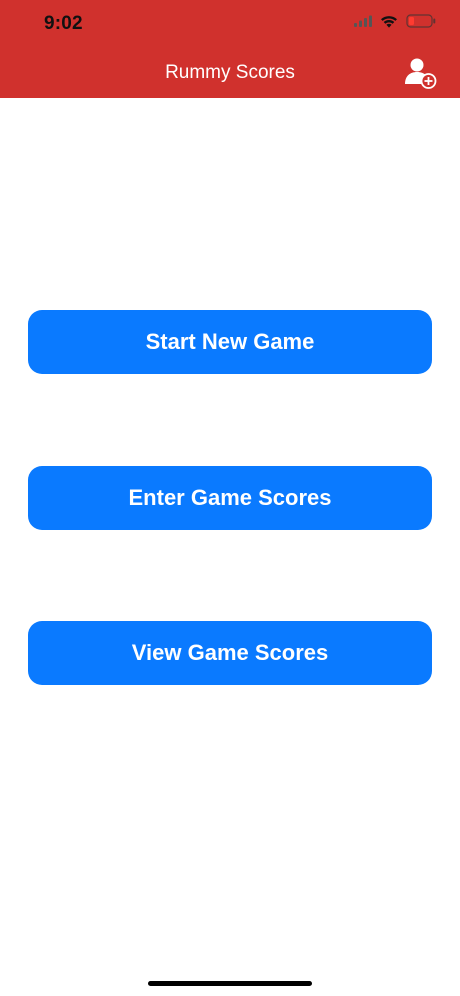 Image resolution: width=460 pixels, height=996 pixels. I want to click on status-icons, so click(395, 21).